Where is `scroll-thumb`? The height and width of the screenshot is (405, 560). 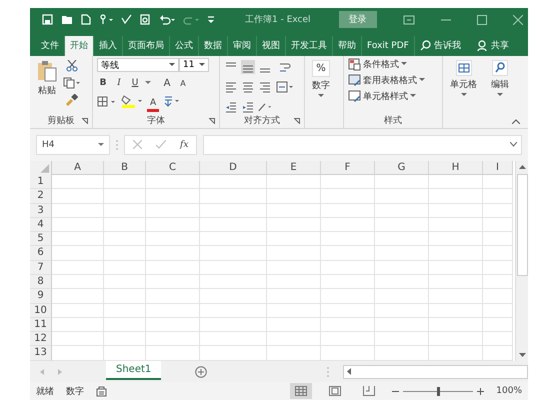 scroll-thumb is located at coordinates (522, 225).